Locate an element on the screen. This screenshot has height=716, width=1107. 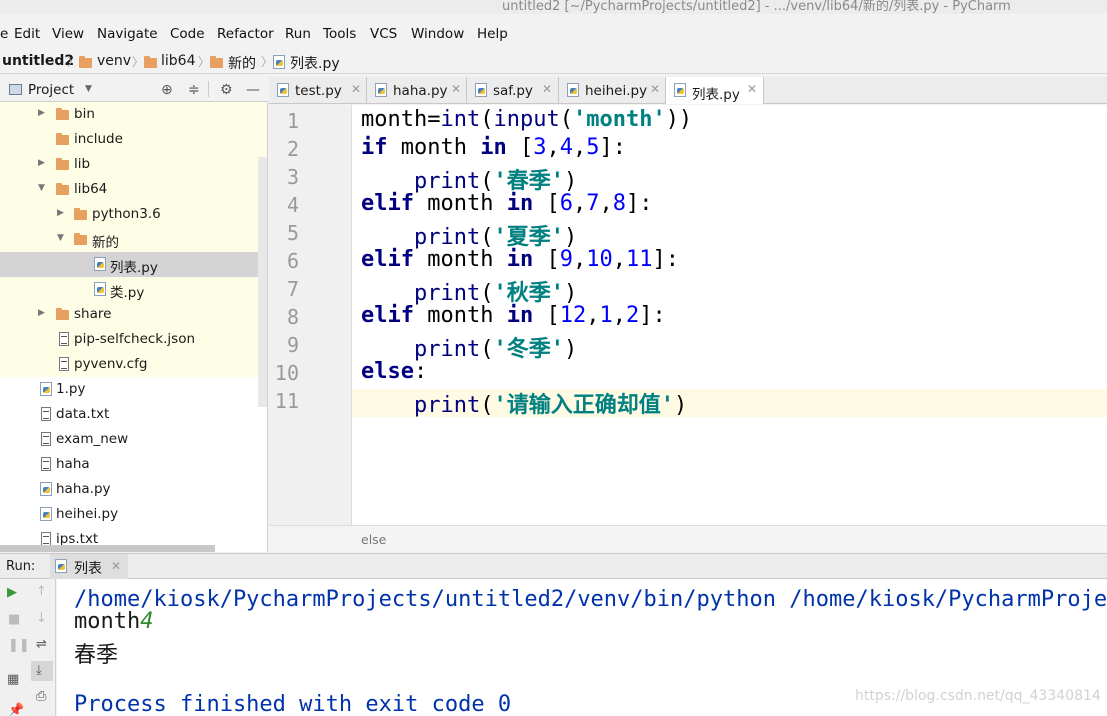
tree-vertical-scrollbar is located at coordinates (262, 282).